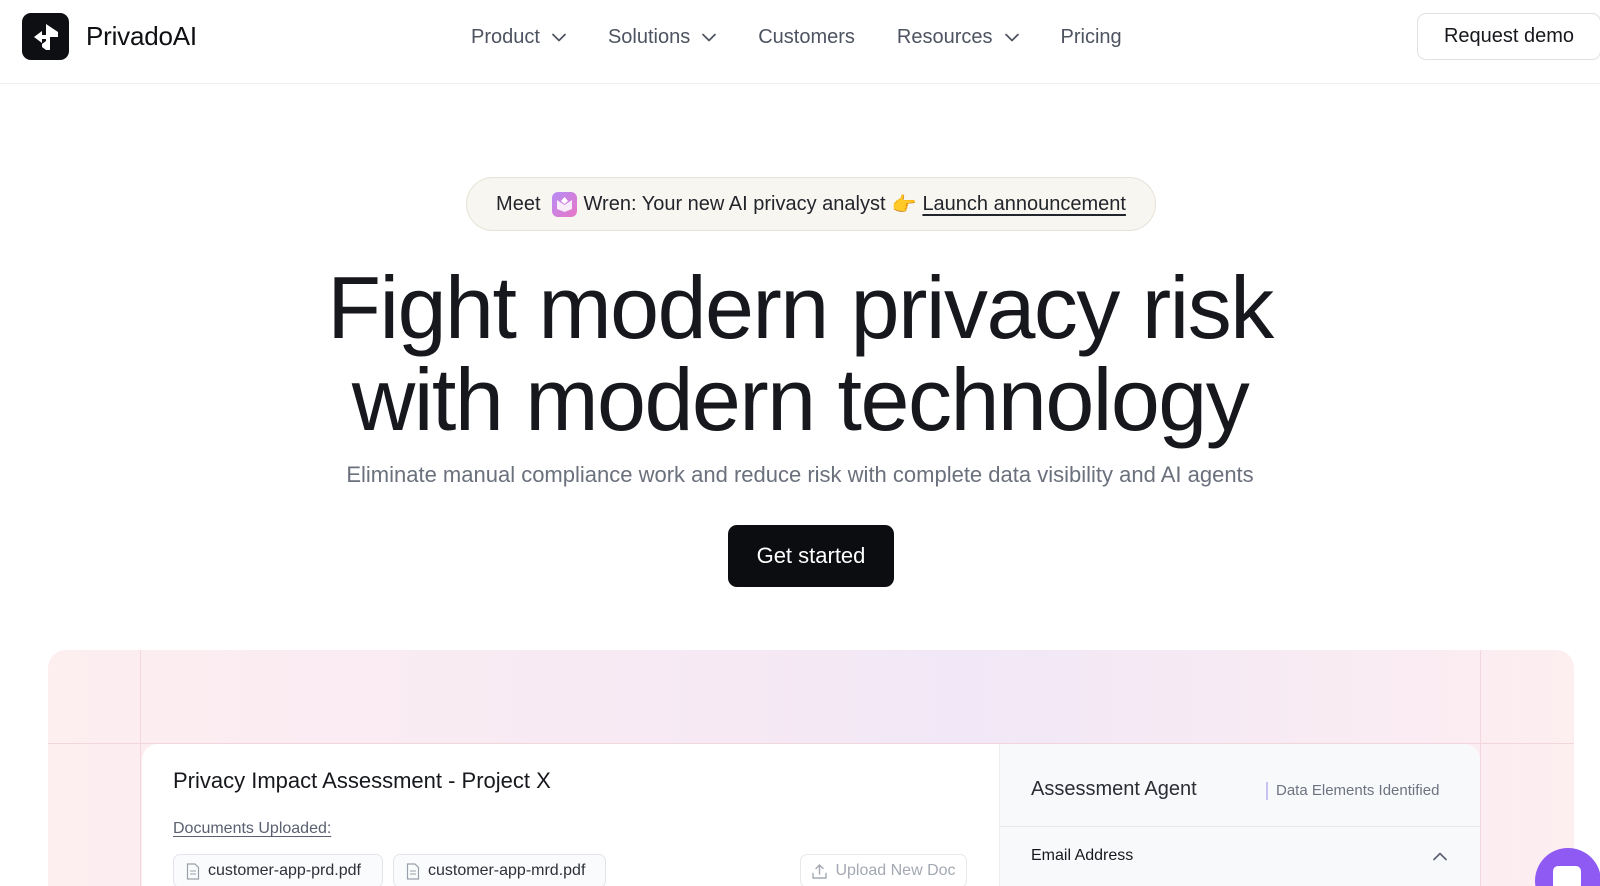 The image size is (1600, 886). I want to click on nav-item-label: Resources, so click(944, 36).